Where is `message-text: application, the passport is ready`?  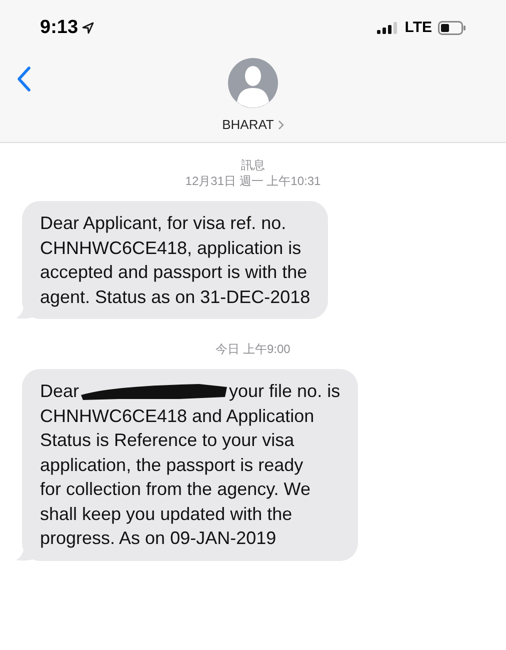 message-text: application, the passport is ready is located at coordinates (172, 465).